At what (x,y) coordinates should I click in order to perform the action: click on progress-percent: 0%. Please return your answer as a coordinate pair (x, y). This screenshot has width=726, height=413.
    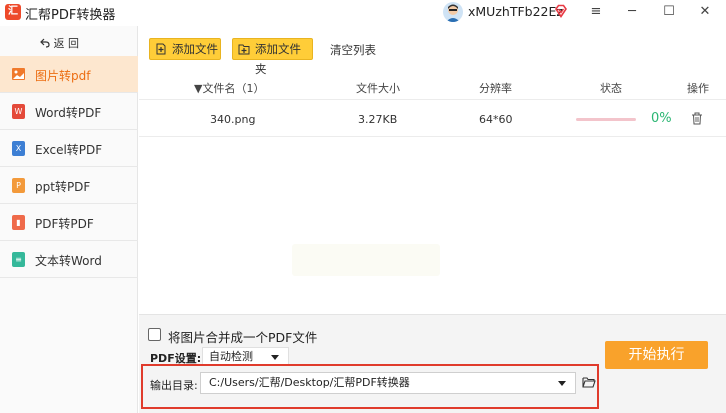
    Looking at the image, I should click on (661, 118).